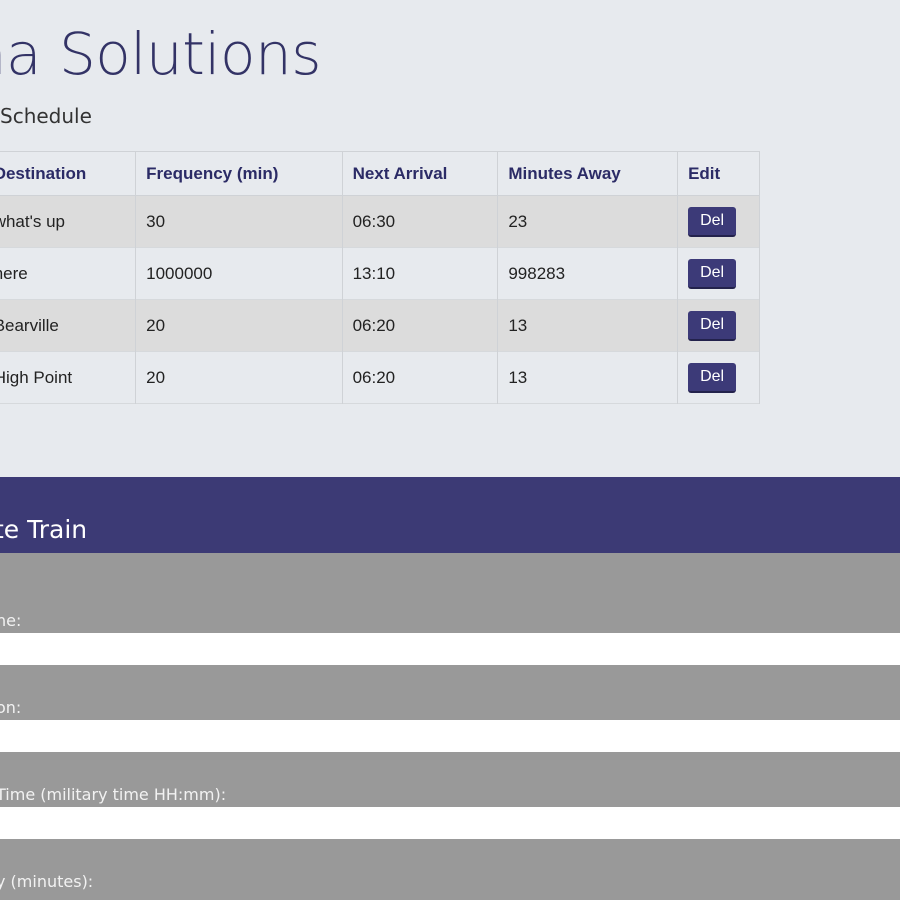  Describe the element at coordinates (588, 173) in the screenshot. I see `header-minutes-away: Minutes Away` at that location.